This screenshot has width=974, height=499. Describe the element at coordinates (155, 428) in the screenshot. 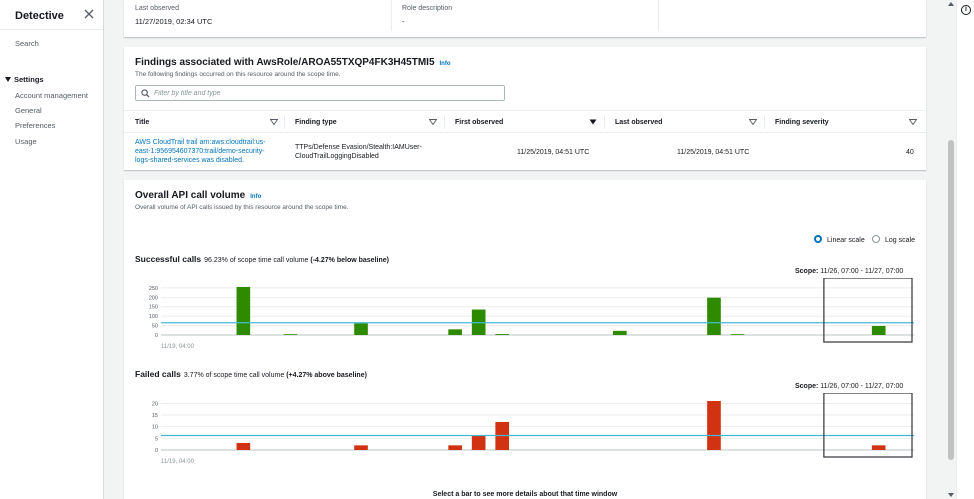

I see `y-tick-label: 10` at that location.